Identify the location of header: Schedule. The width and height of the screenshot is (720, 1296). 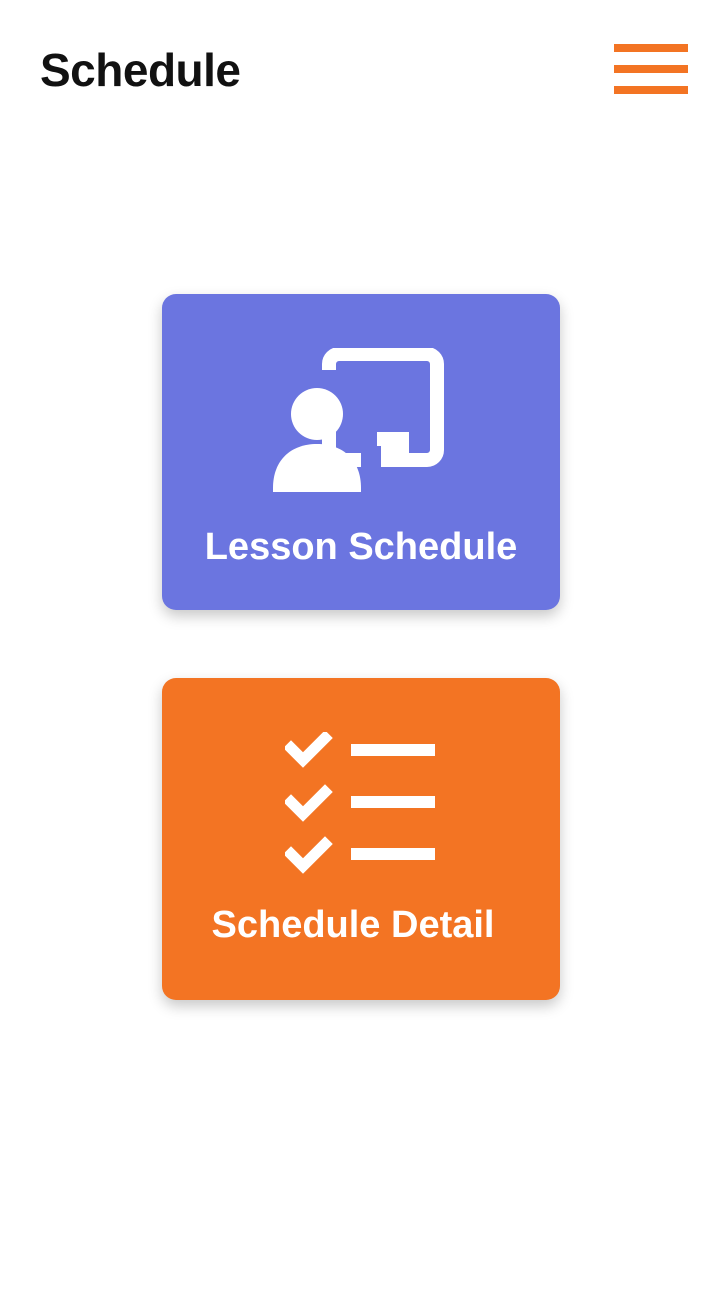
(360, 70).